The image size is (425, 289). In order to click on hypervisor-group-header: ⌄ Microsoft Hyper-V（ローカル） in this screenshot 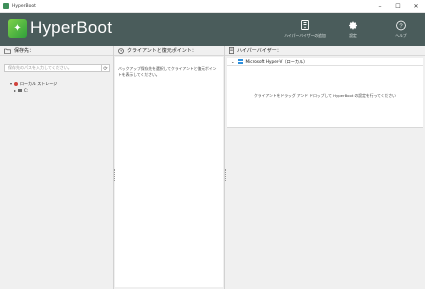, I will do `click(325, 62)`.